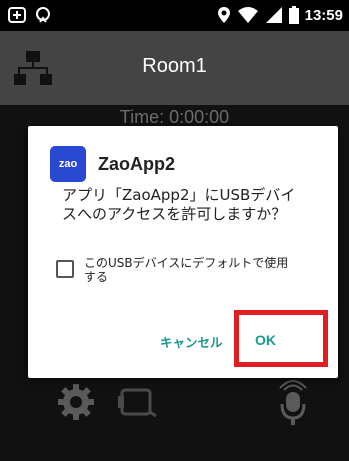 This screenshot has width=349, height=461. I want to click on ok-button: OK, so click(265, 340).